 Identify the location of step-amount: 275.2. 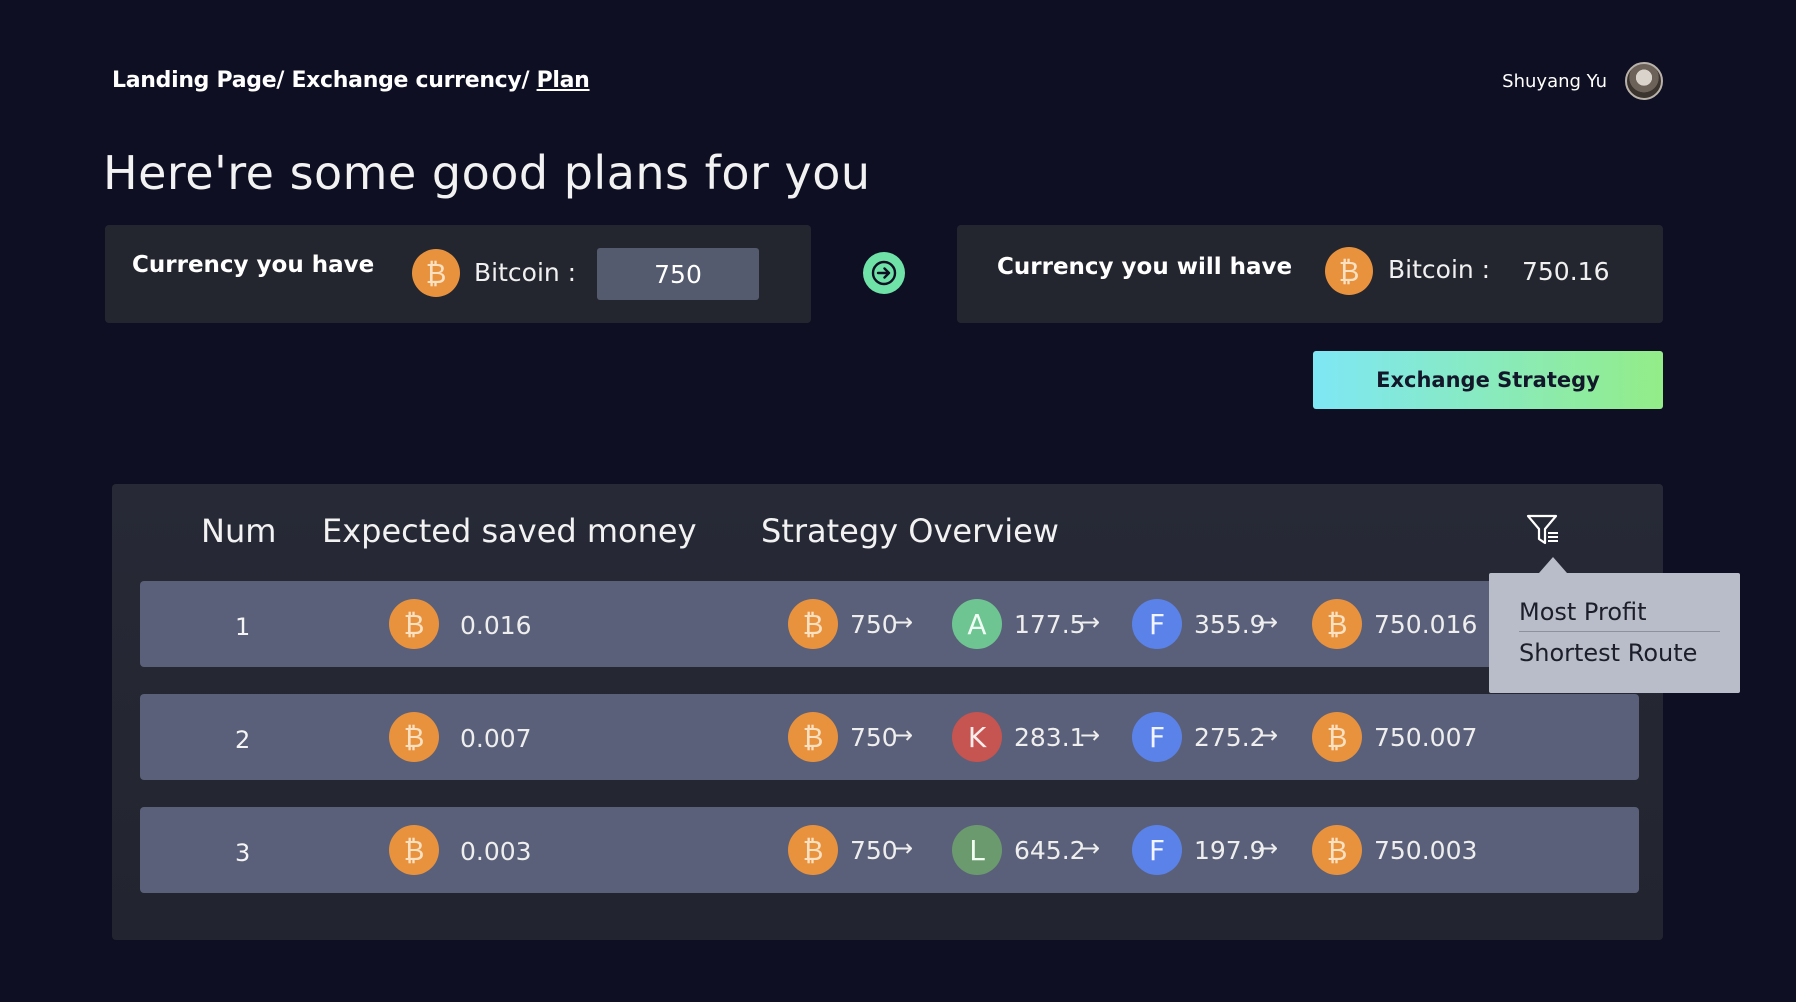
(1230, 737).